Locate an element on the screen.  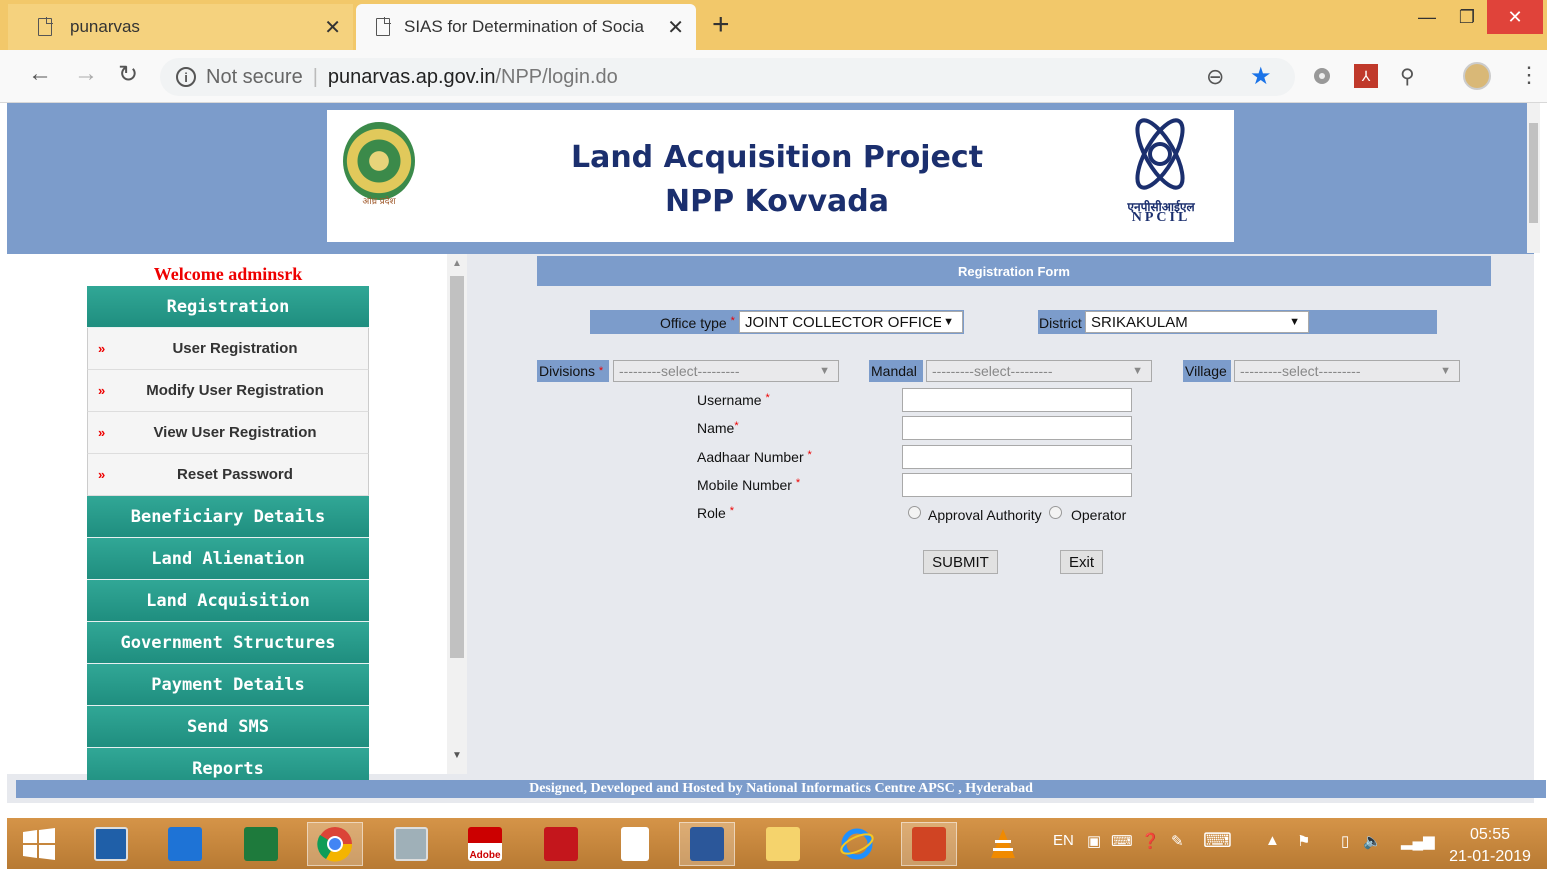
sidebar-item-government-structures: Government Structures is located at coordinates (228, 643).